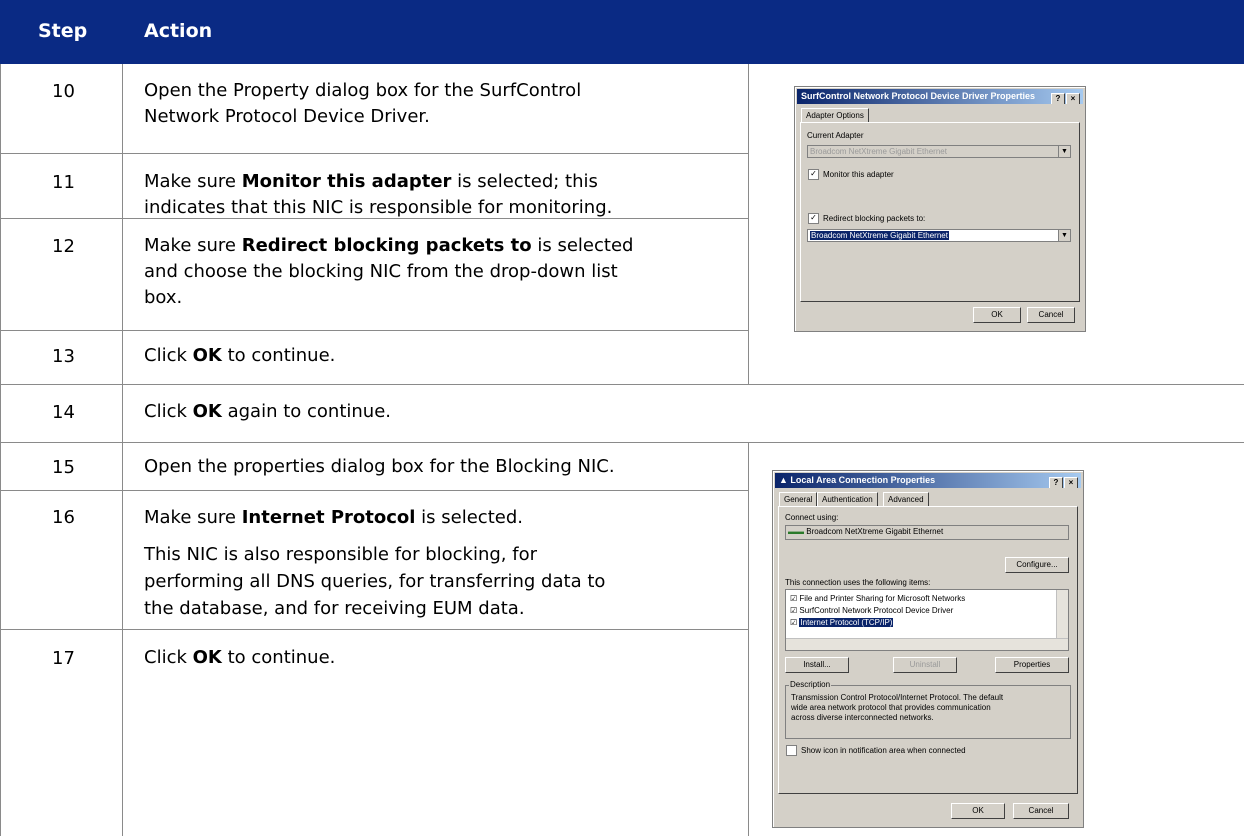 The image size is (1244, 836). I want to click on properties-button: Properties, so click(1032, 665).